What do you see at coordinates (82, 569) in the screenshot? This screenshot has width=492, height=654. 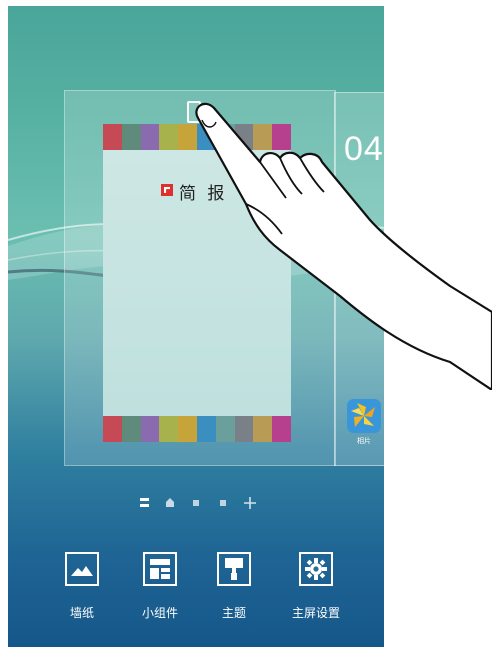 I see `wallpaper-icon` at bounding box center [82, 569].